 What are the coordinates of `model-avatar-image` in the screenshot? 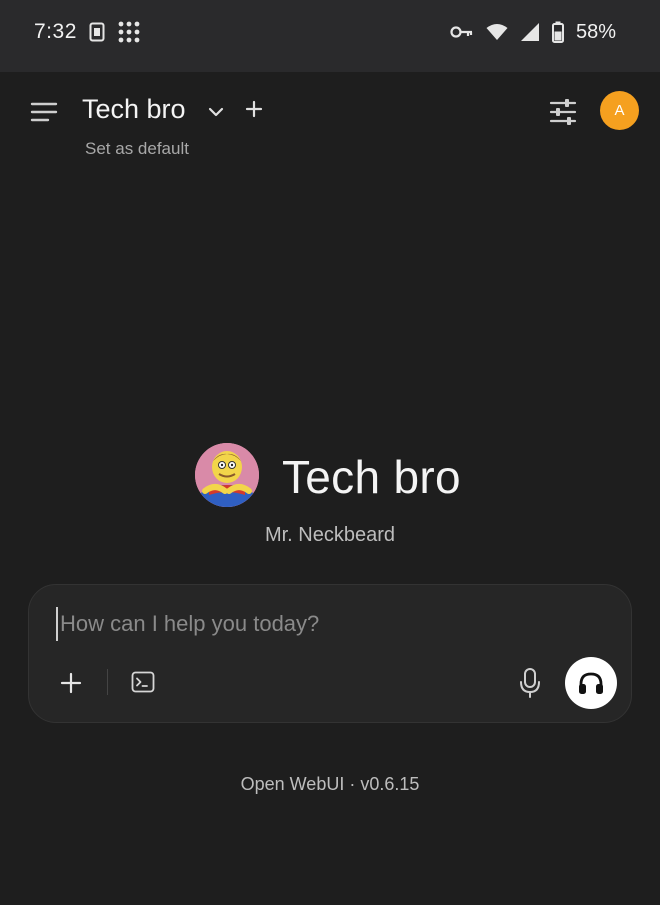 It's located at (227, 475).